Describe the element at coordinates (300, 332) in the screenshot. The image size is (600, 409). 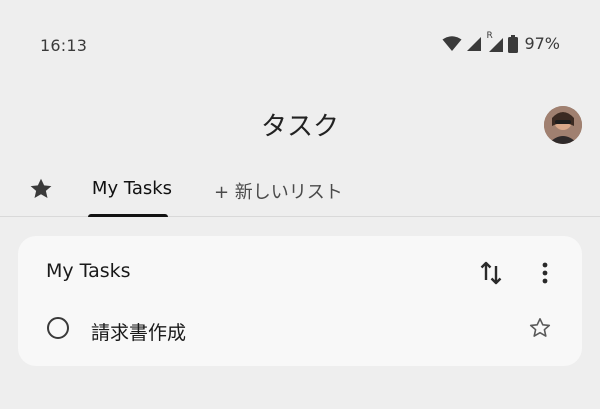
I see `task-item: 請求書作成` at that location.